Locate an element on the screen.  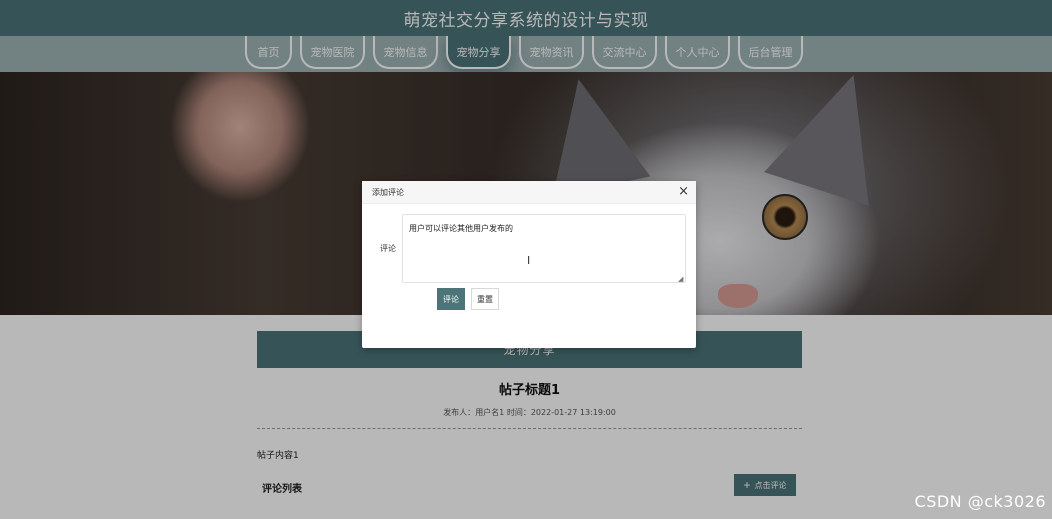
comment-field-label: 评论 is located at coordinates (388, 248).